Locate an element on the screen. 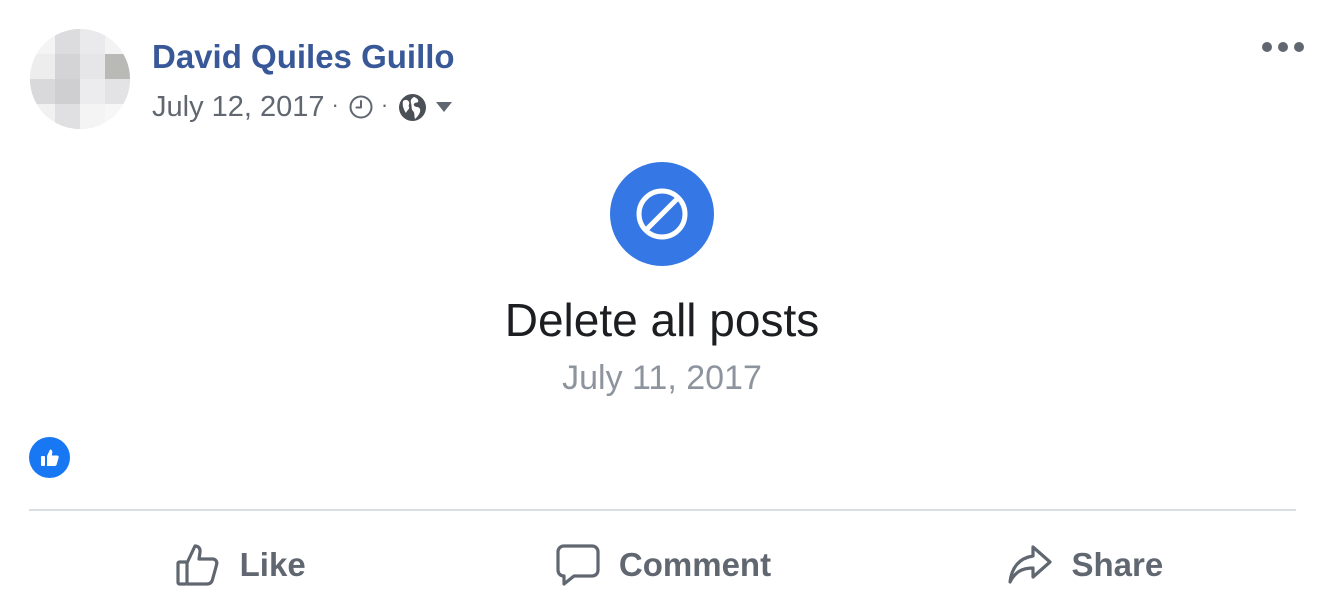 The height and width of the screenshot is (614, 1324). share-button: Share is located at coordinates (1085, 565).